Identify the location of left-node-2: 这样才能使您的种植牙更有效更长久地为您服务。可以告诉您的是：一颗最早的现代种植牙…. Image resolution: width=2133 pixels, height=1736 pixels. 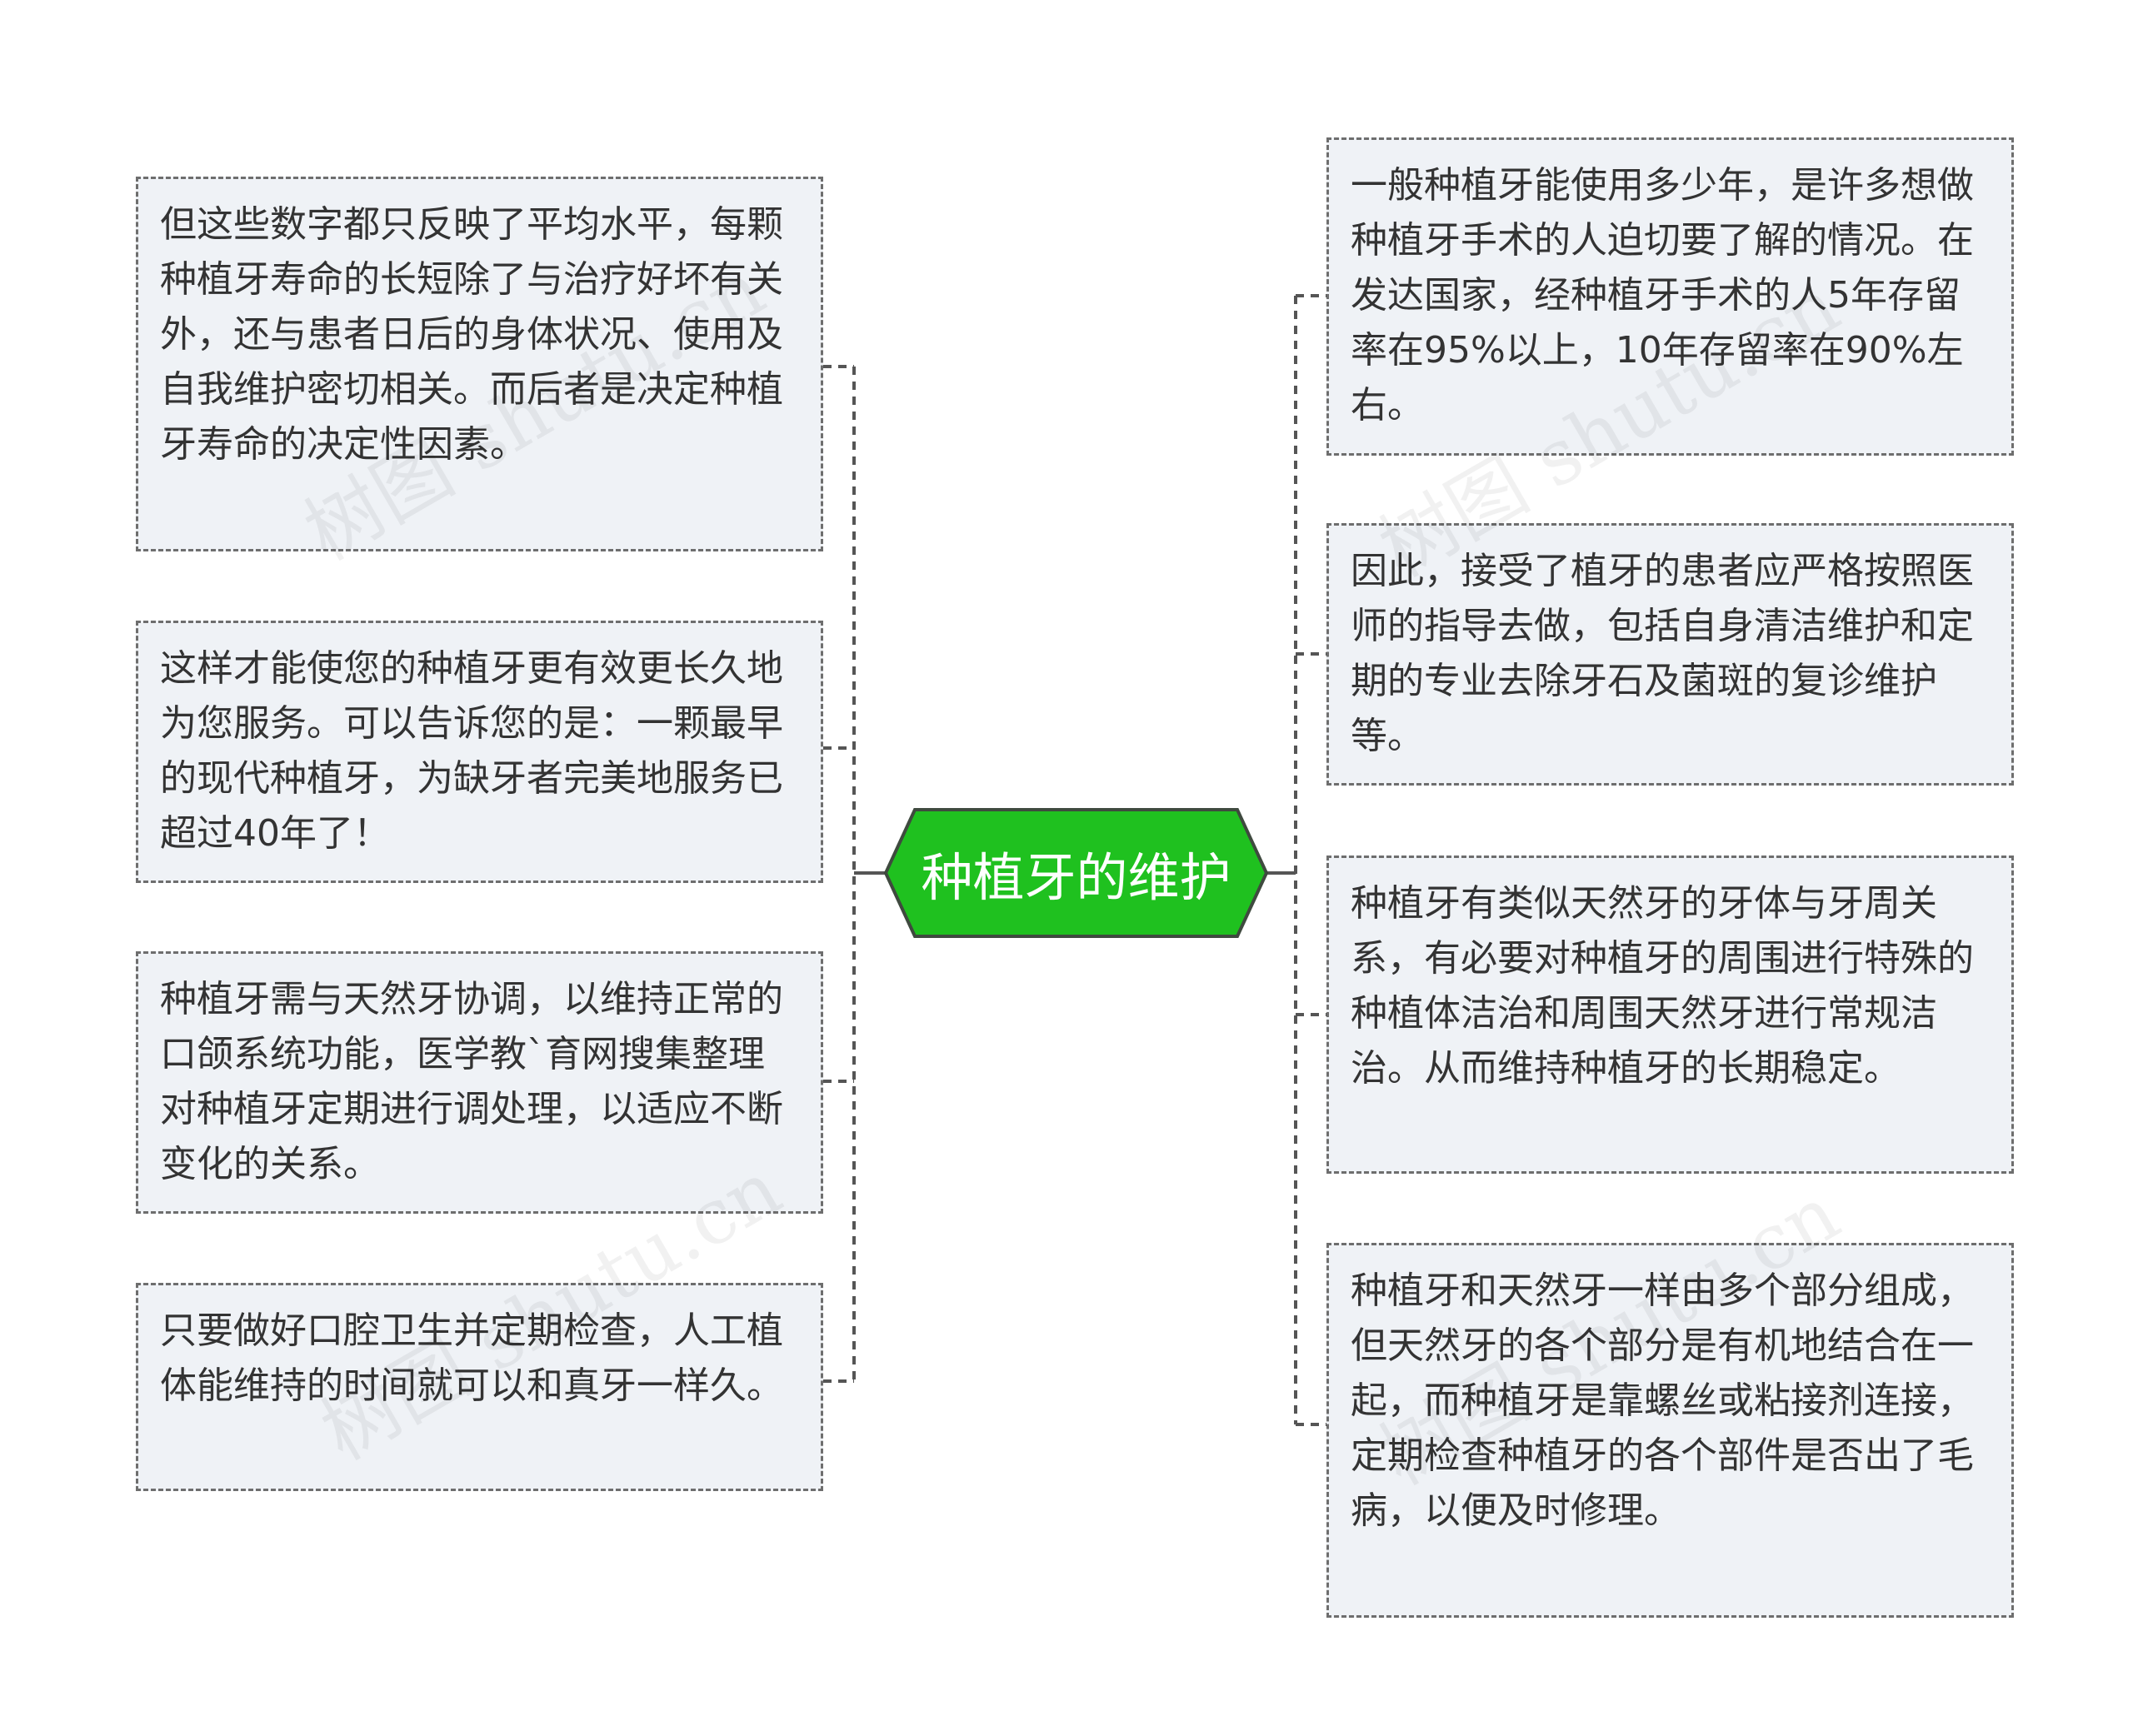
(480, 752).